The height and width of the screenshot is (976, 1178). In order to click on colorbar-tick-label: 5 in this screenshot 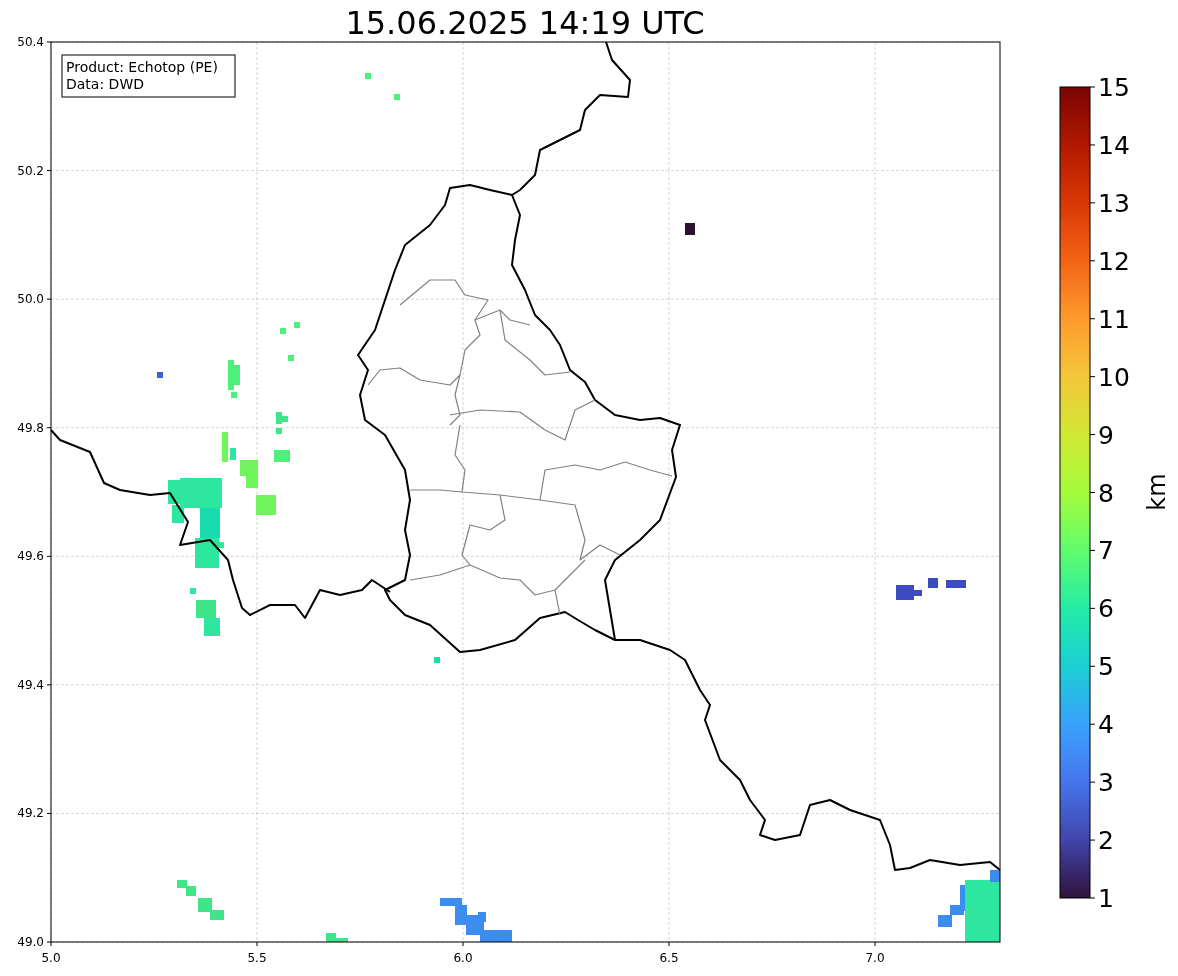, I will do `click(1106, 667)`.